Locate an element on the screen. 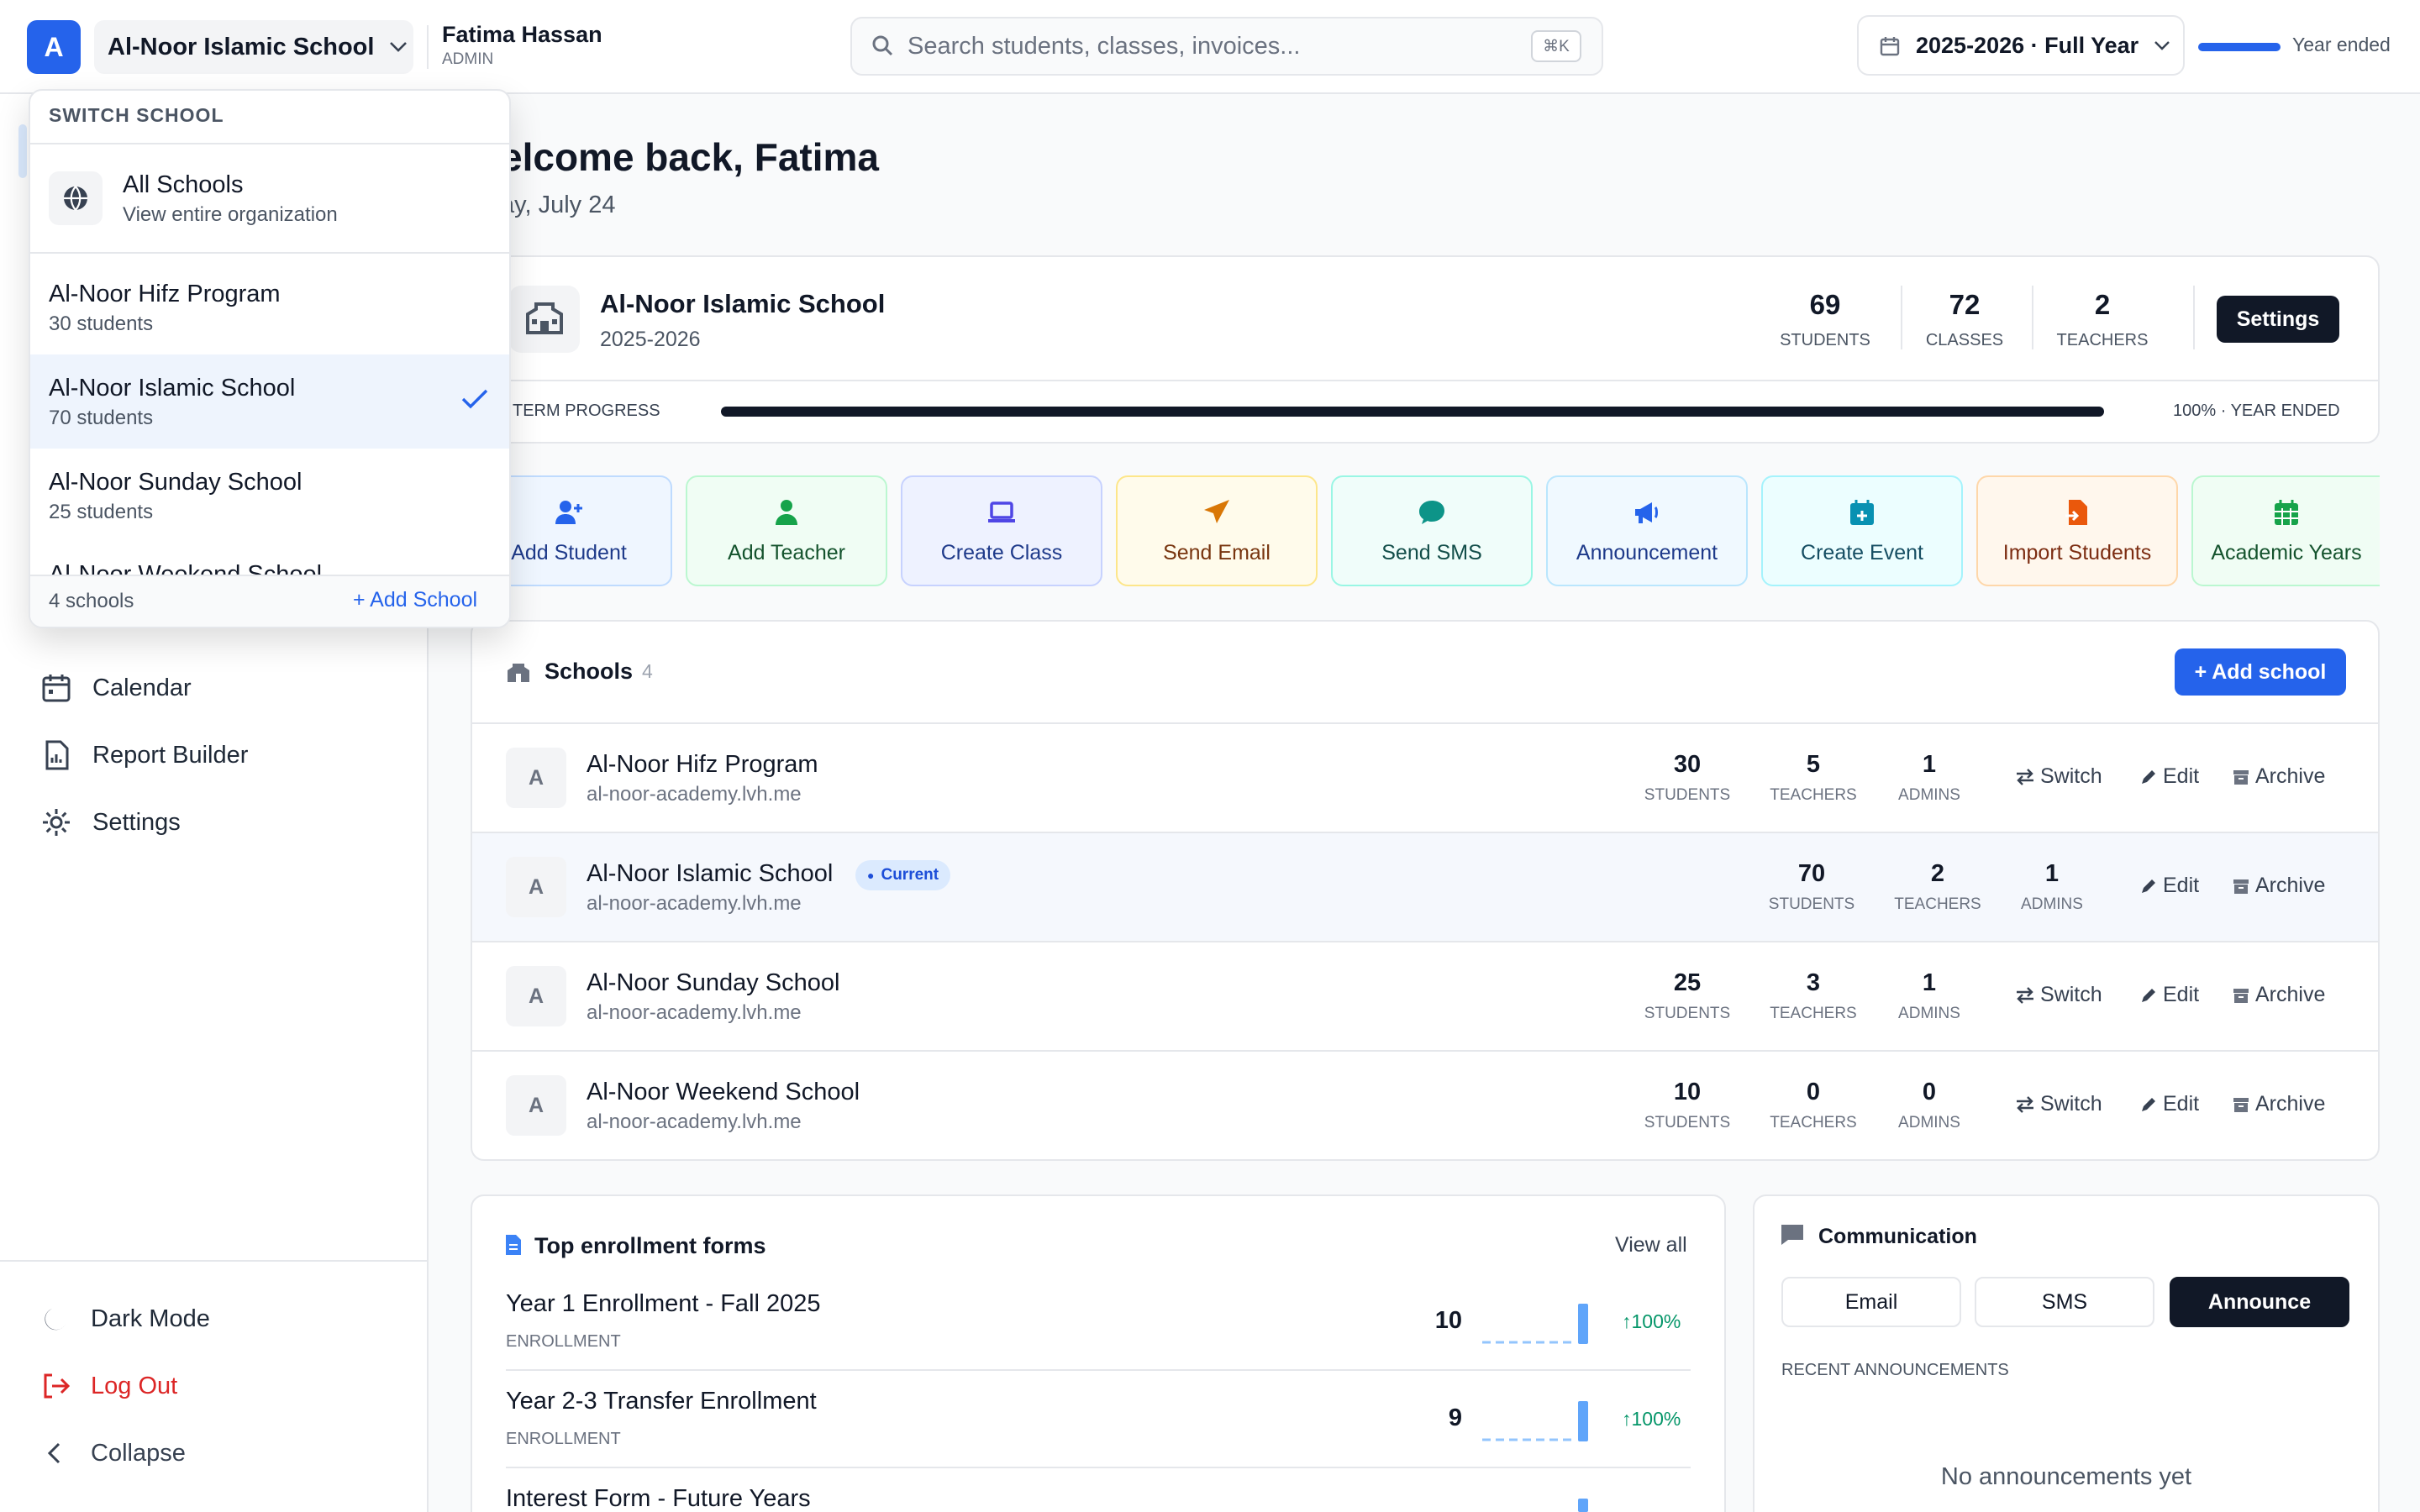  collapse-label: Collapse is located at coordinates (138, 1453).